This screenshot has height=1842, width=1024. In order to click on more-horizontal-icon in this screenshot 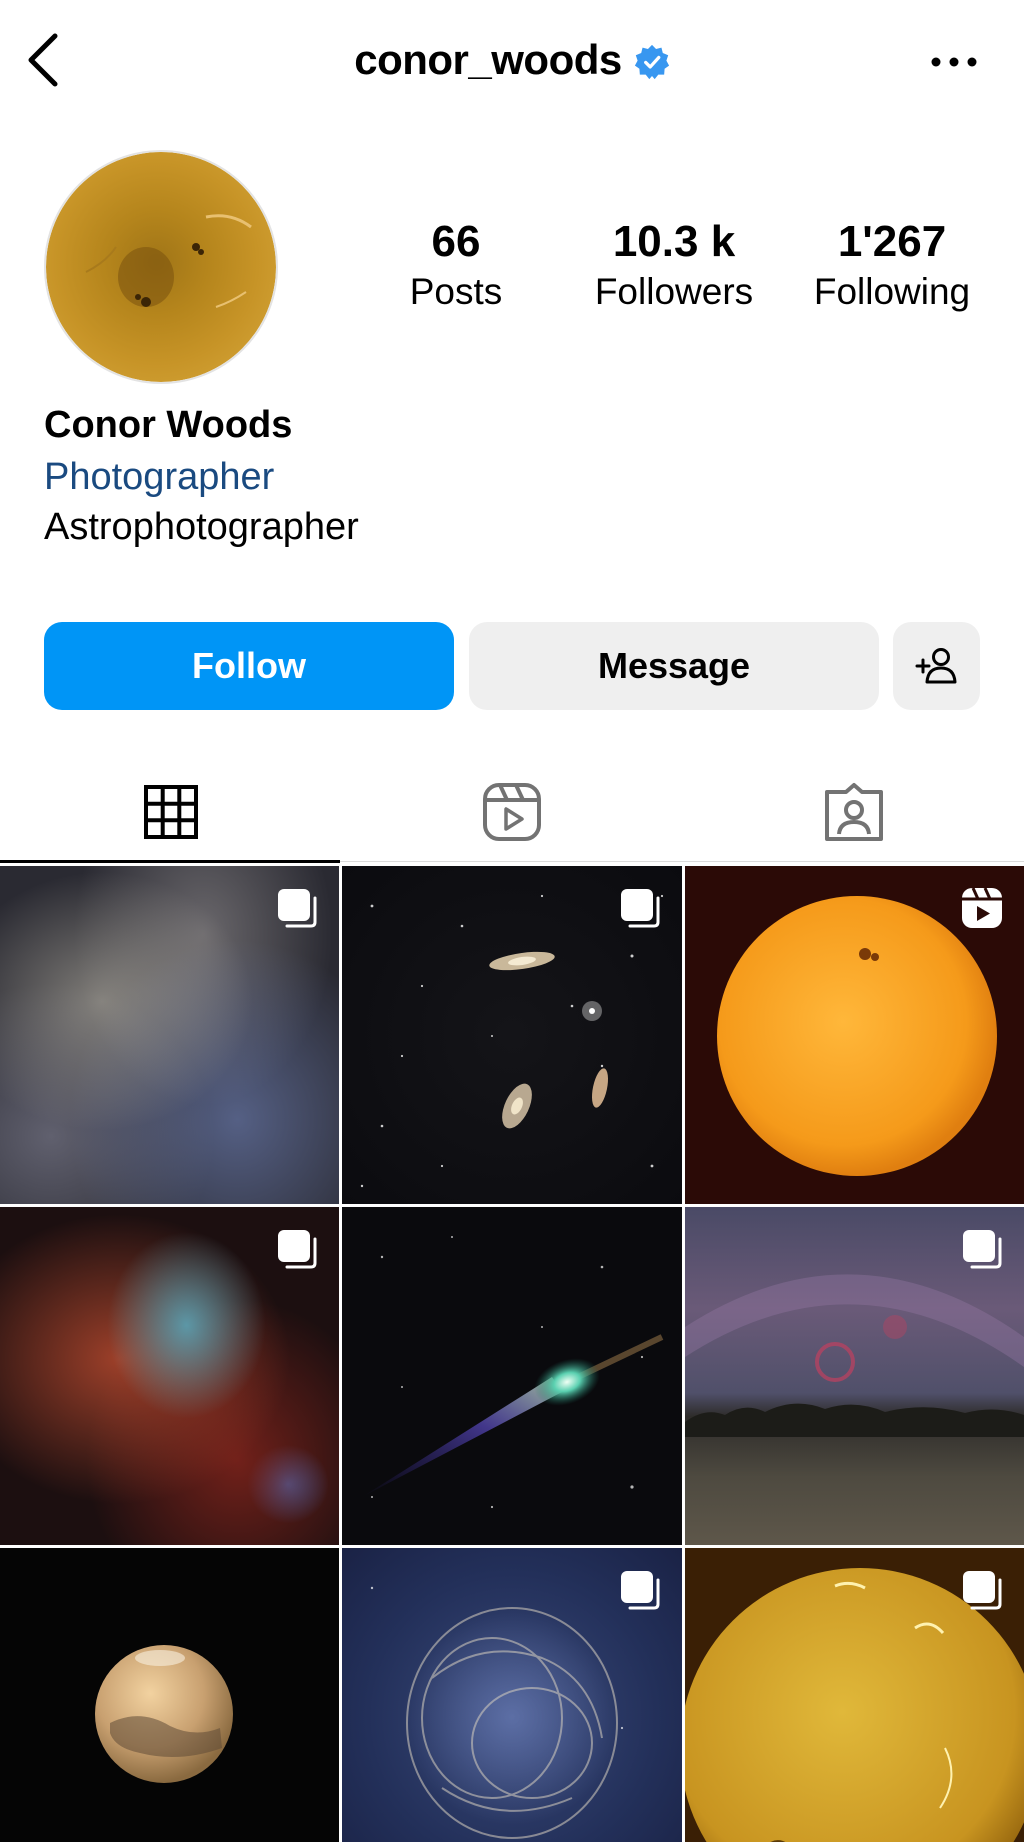, I will do `click(954, 62)`.